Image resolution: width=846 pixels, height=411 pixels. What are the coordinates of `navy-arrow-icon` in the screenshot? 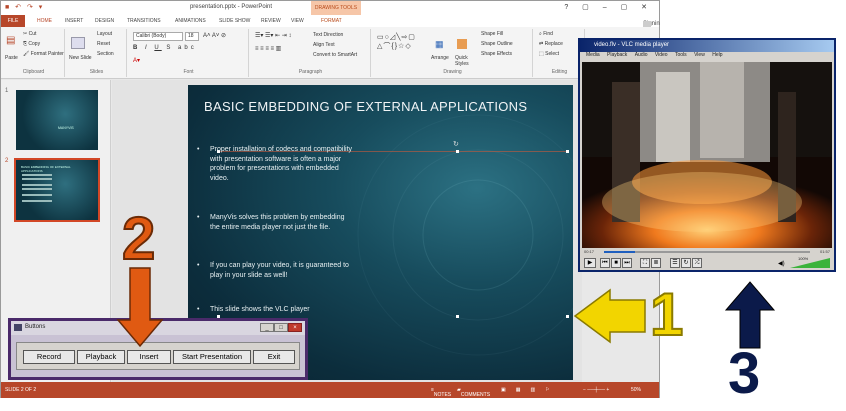 It's located at (750, 315).